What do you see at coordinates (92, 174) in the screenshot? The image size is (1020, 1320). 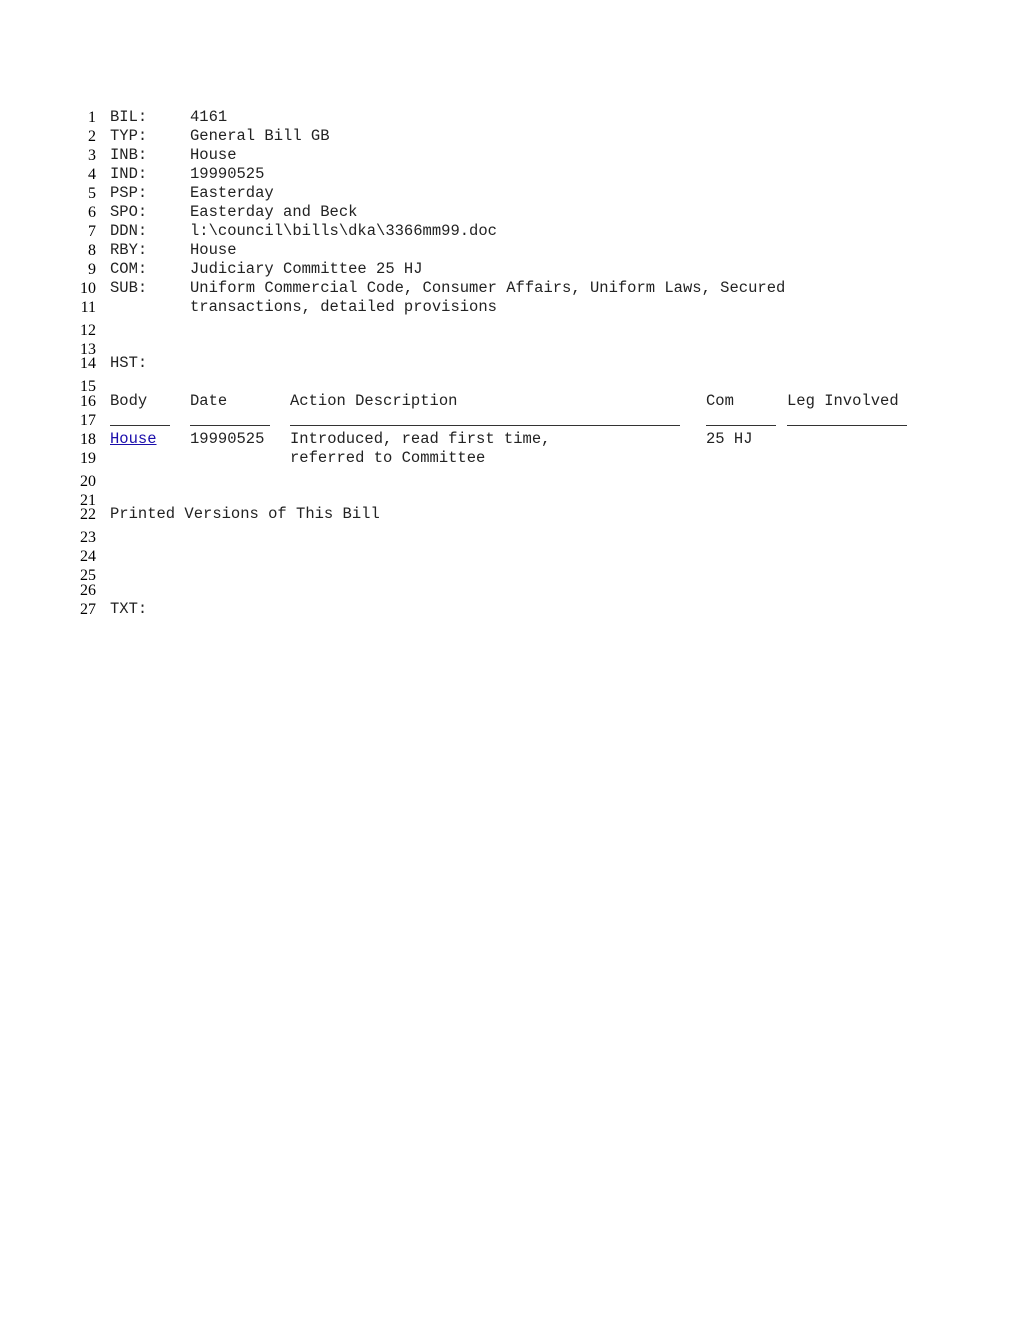 I see `line-number: 4` at bounding box center [92, 174].